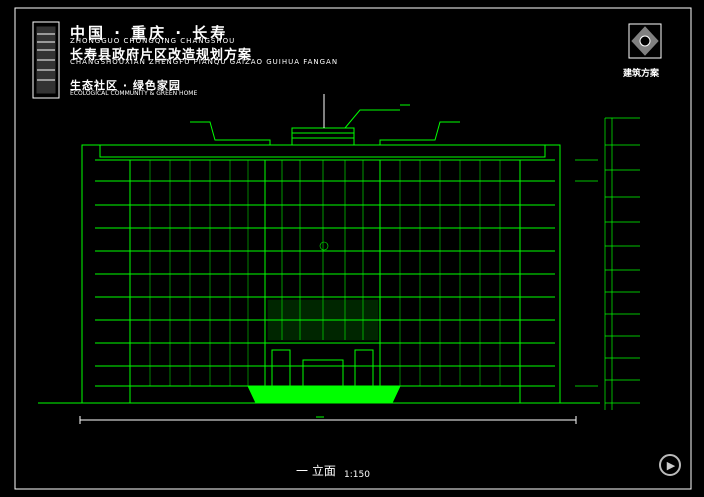 The height and width of the screenshot is (497, 704). What do you see at coordinates (641, 74) in the screenshot?
I see `logo-label: 建筑方案` at bounding box center [641, 74].